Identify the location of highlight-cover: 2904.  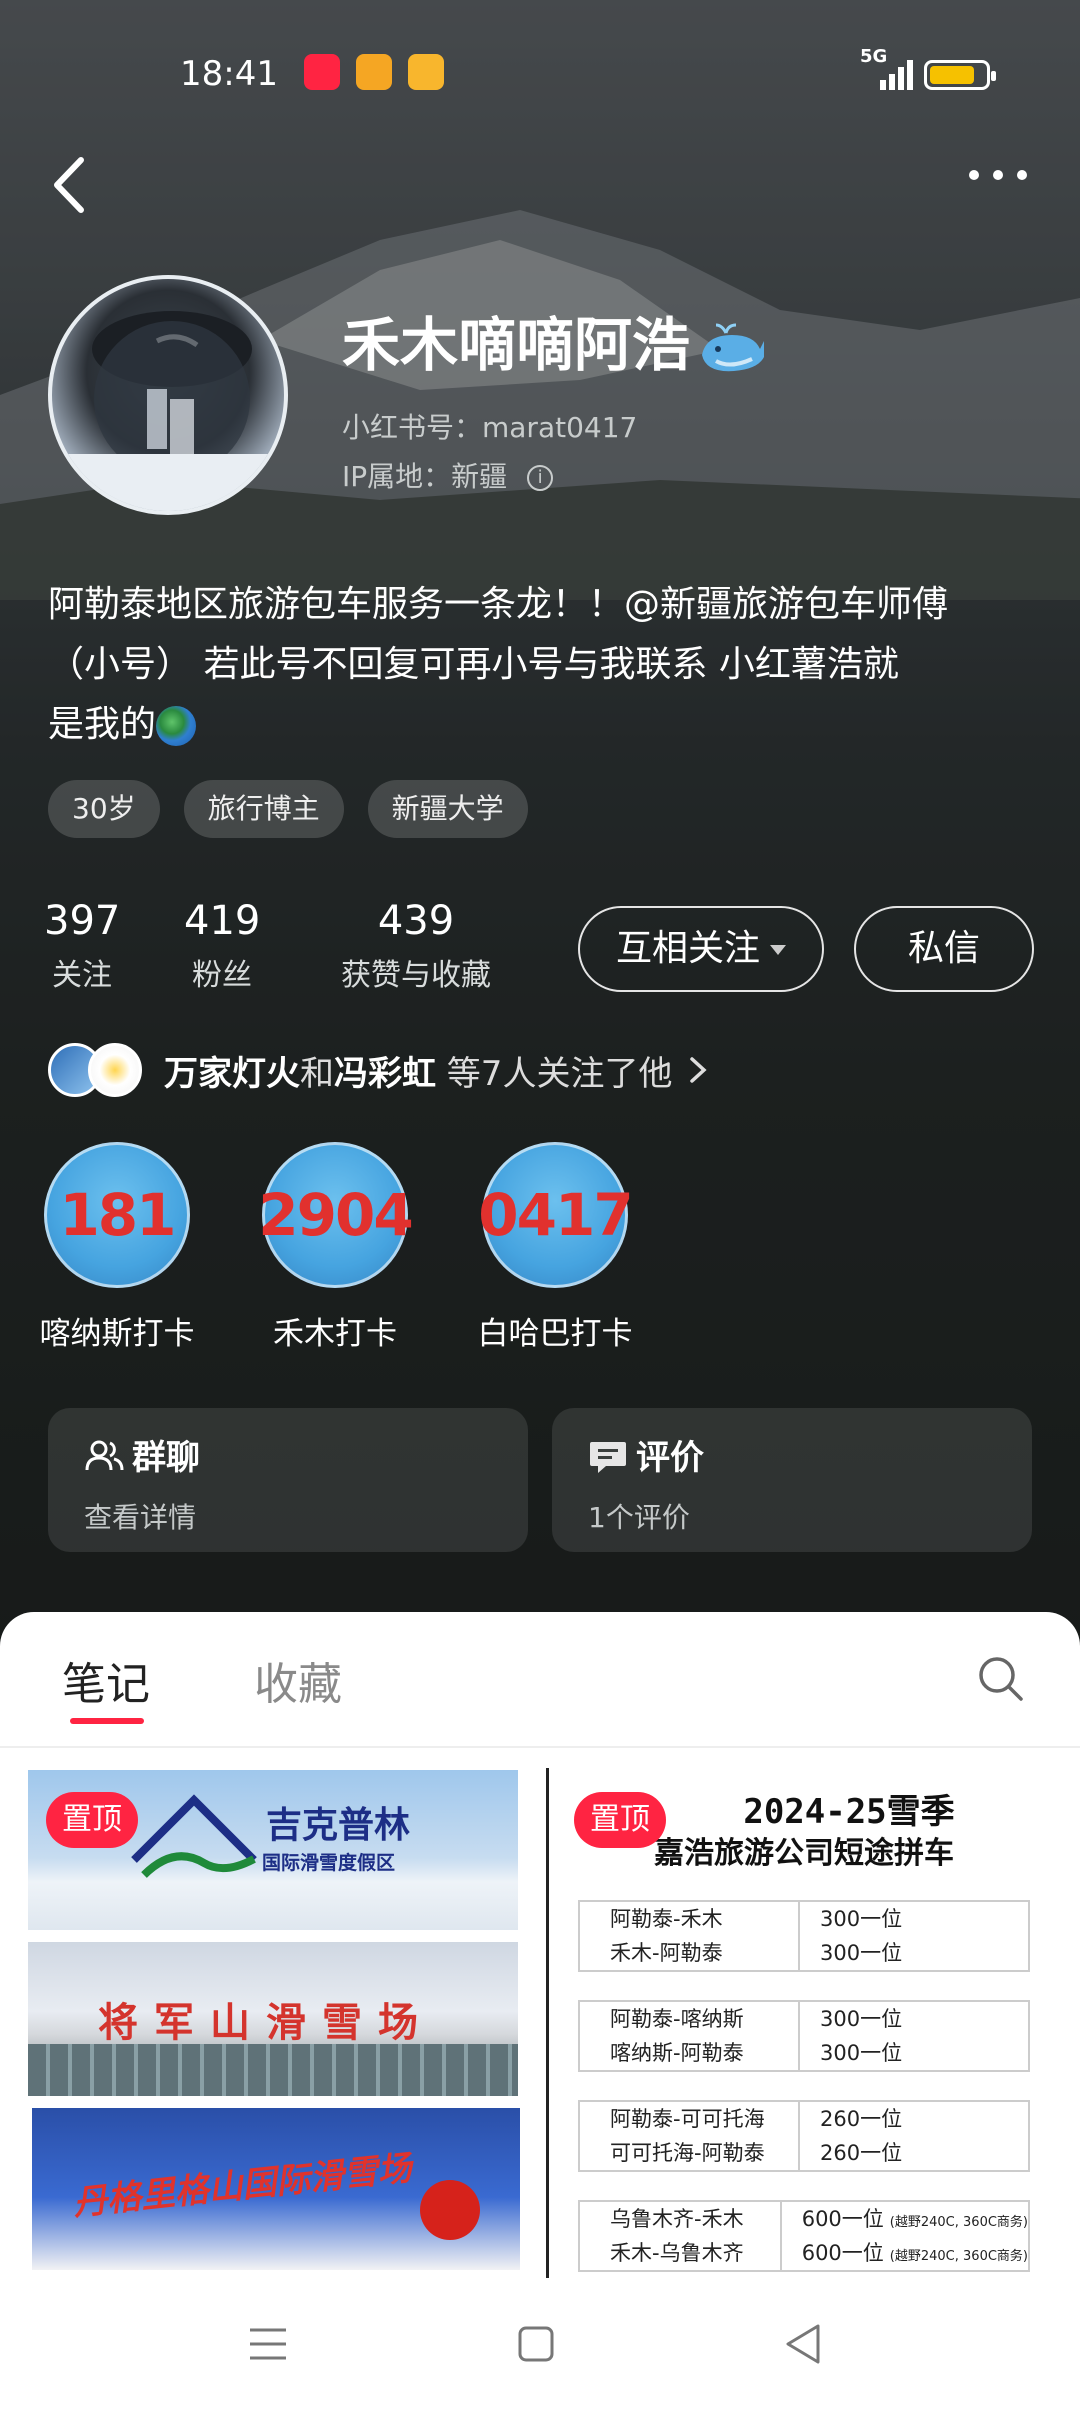
(336, 1215).